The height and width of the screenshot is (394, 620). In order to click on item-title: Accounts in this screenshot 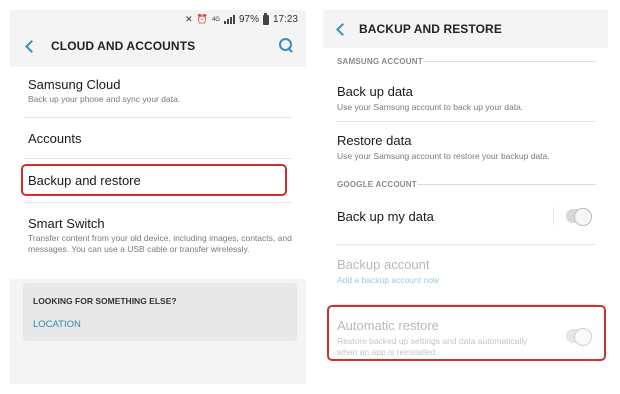, I will do `click(55, 138)`.